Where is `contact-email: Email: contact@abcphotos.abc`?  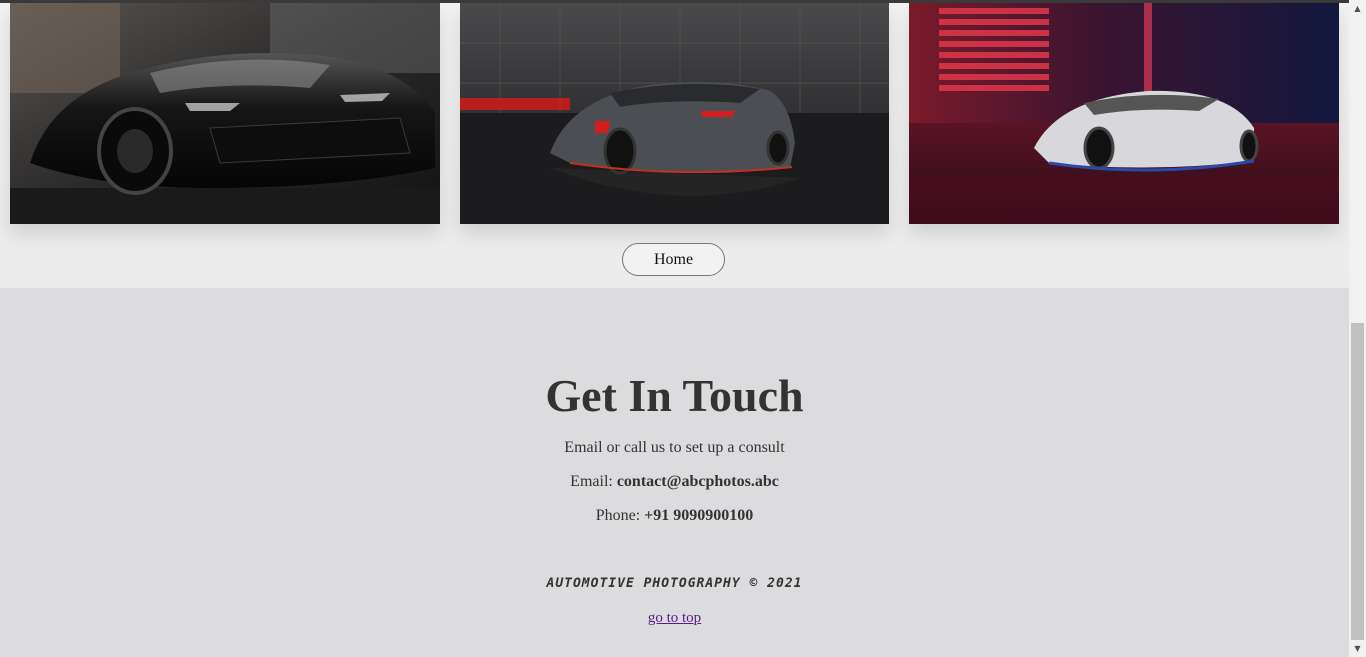 contact-email: Email: contact@abcphotos.abc is located at coordinates (674, 482).